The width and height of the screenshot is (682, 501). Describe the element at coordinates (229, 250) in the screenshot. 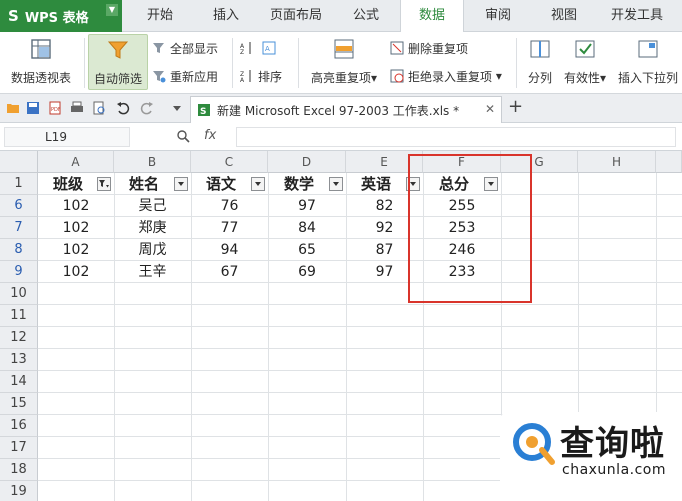

I see `cell-chinese: 94` at that location.